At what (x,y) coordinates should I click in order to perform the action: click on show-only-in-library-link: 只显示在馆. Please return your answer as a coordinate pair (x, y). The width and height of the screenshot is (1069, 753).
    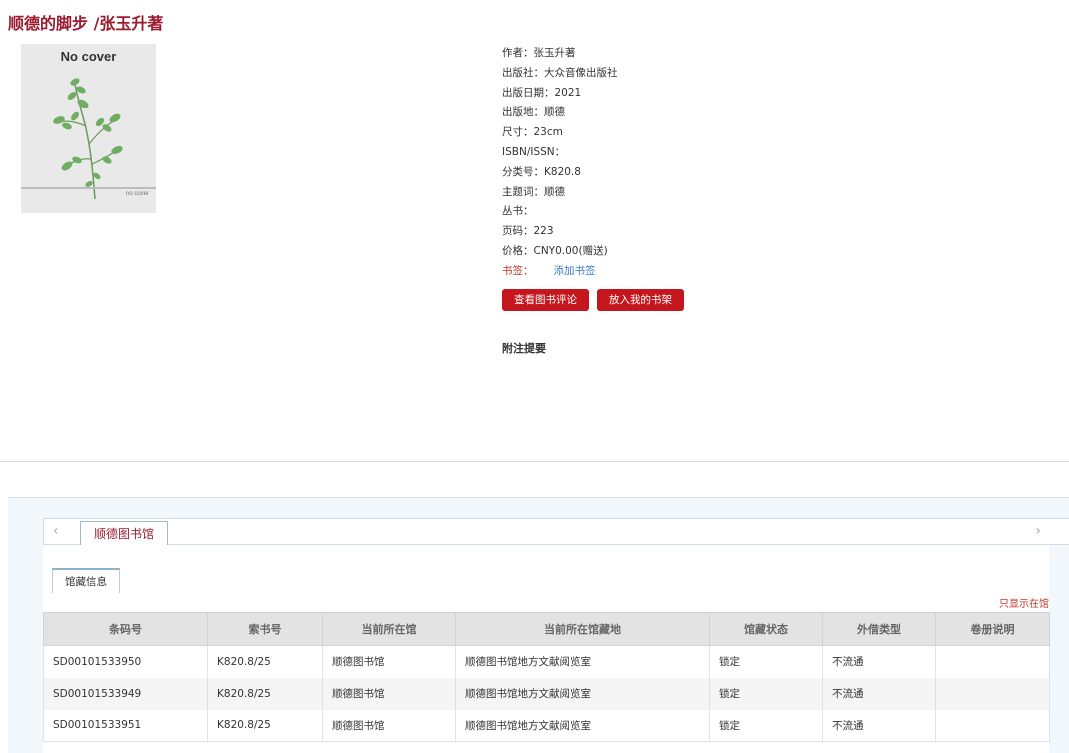
    Looking at the image, I should click on (1024, 602).